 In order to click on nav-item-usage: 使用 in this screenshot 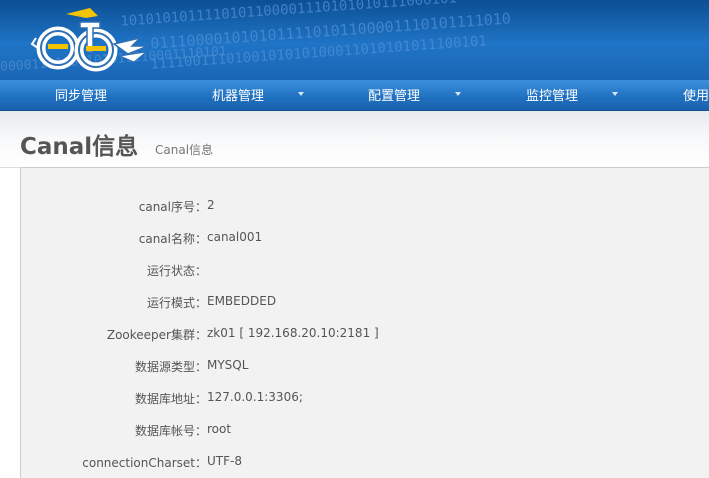, I will do `click(696, 95)`.